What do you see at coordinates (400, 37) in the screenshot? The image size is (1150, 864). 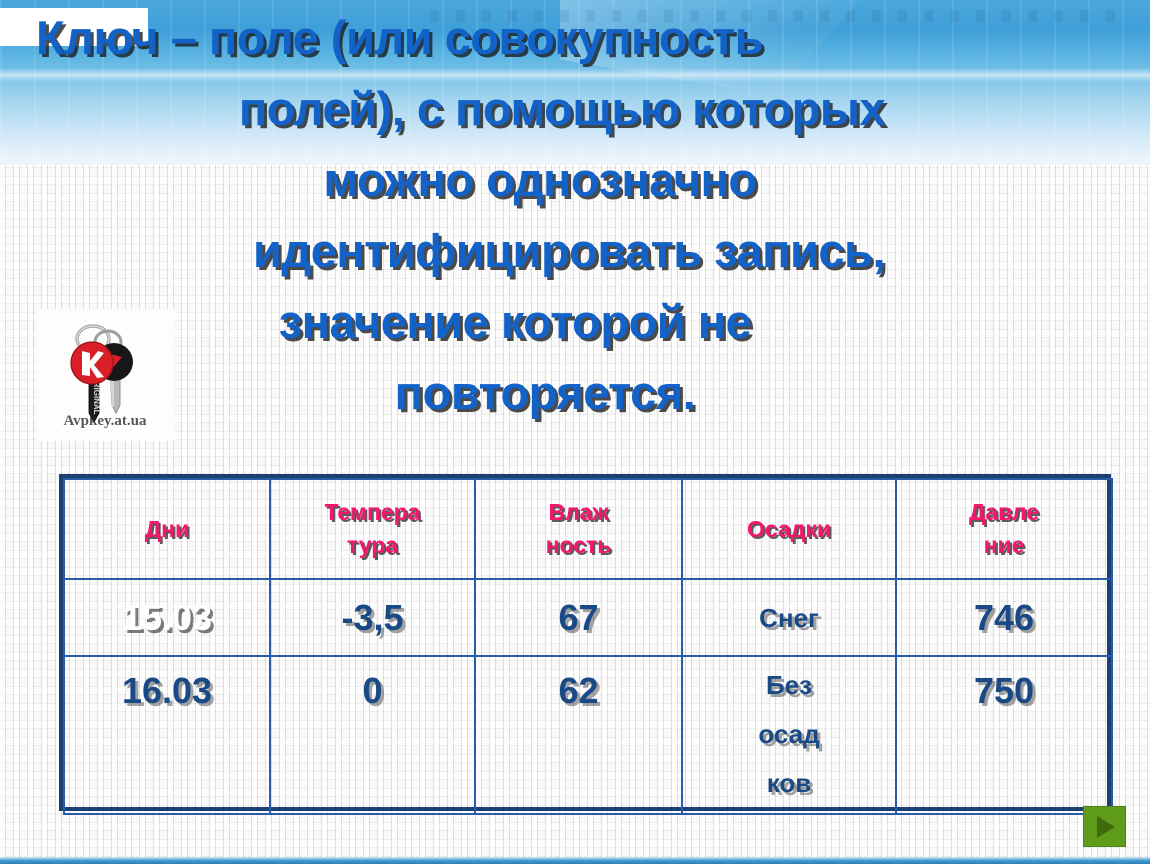 I see `headline-line-1: Ключ – поле (или совокупность` at bounding box center [400, 37].